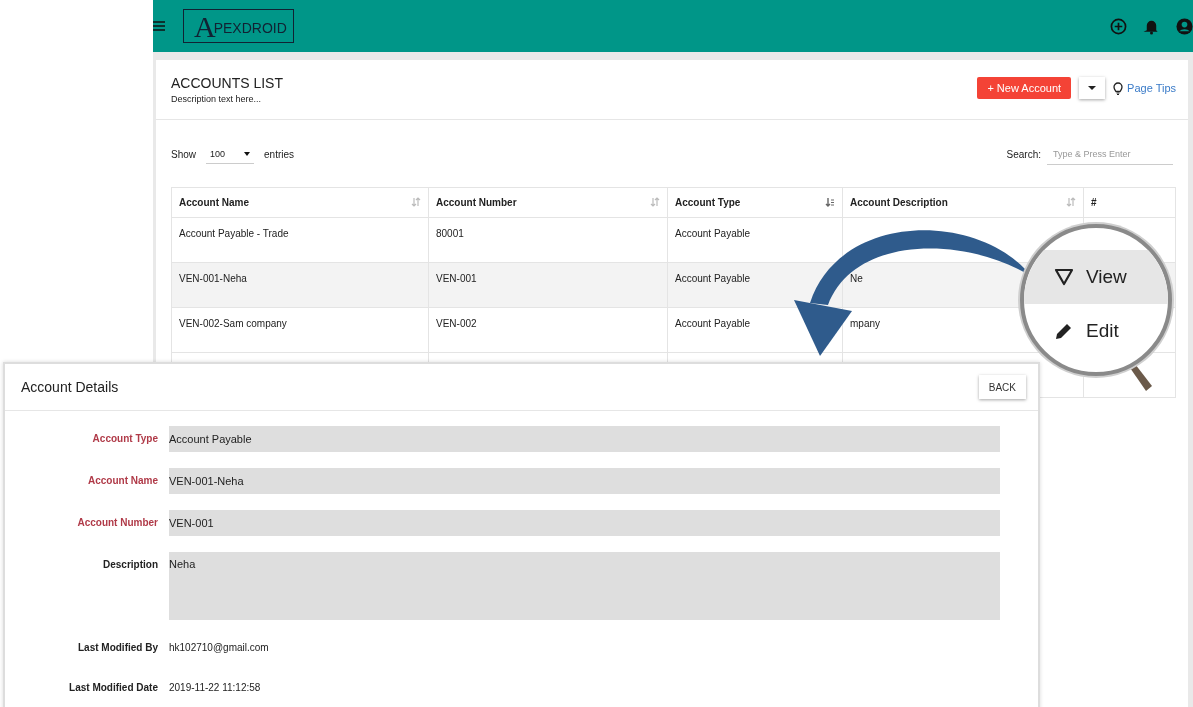 Image resolution: width=1193 pixels, height=707 pixels. What do you see at coordinates (1064, 277) in the screenshot?
I see `triangle-icon` at bounding box center [1064, 277].